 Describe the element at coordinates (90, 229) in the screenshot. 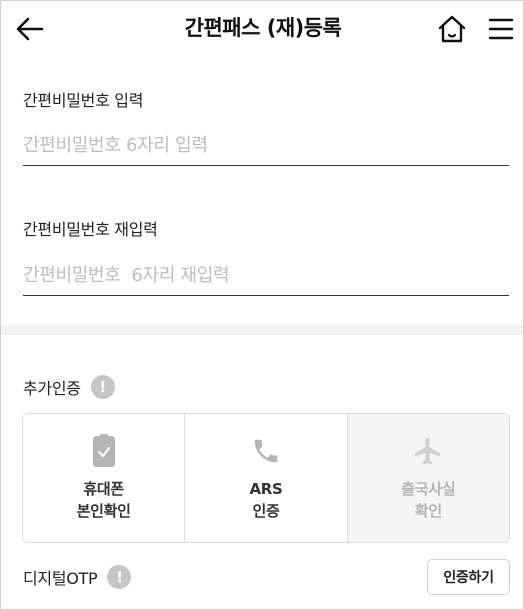

I see `pin-confirm-label: 간편비밀번호 재입력` at that location.